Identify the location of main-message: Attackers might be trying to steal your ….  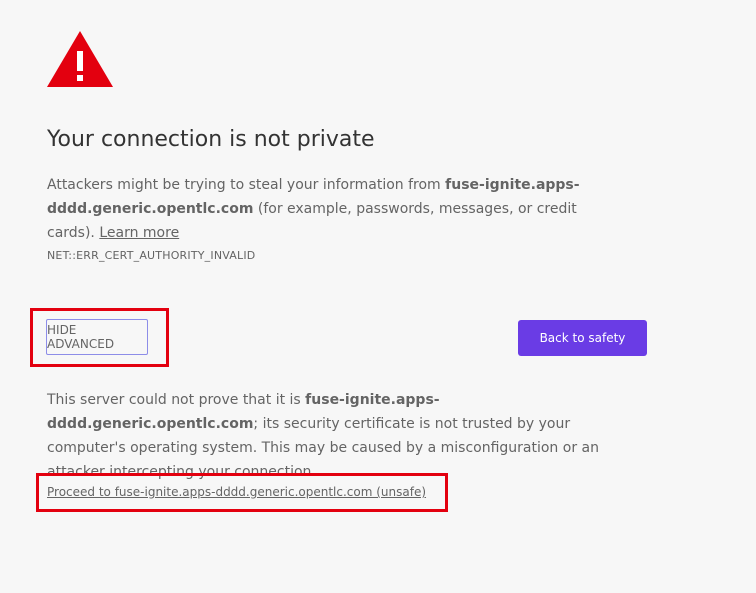
(337, 209).